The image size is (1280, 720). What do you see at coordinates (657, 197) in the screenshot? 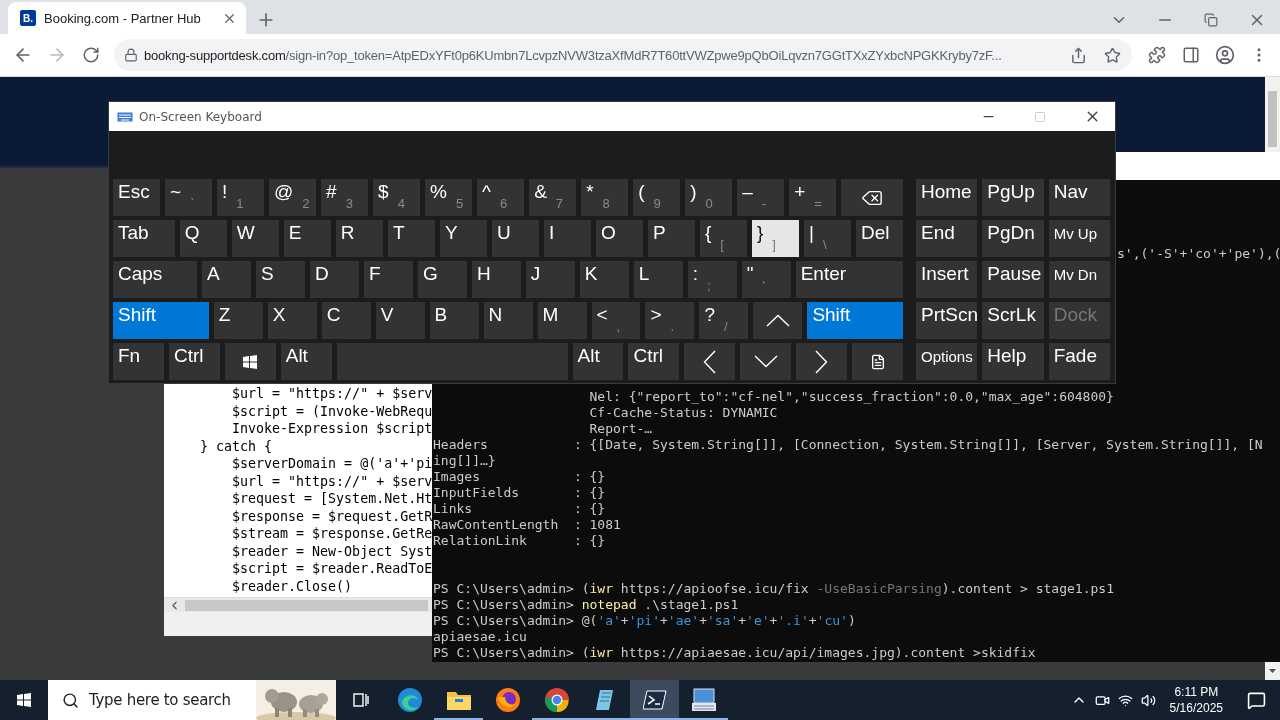
I see `keyboard-key: ( 9` at bounding box center [657, 197].